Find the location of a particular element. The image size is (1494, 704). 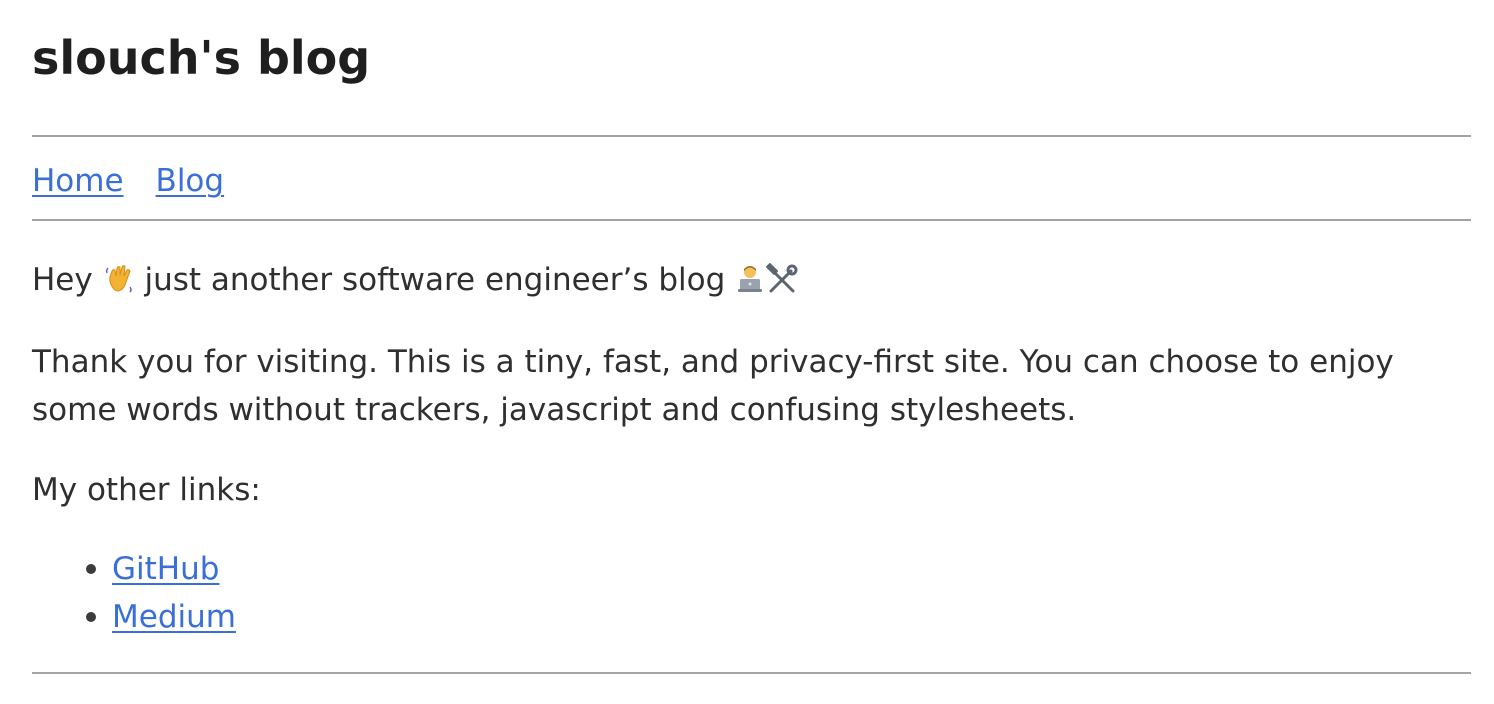

technologist-and-tools-icons is located at coordinates (768, 278).